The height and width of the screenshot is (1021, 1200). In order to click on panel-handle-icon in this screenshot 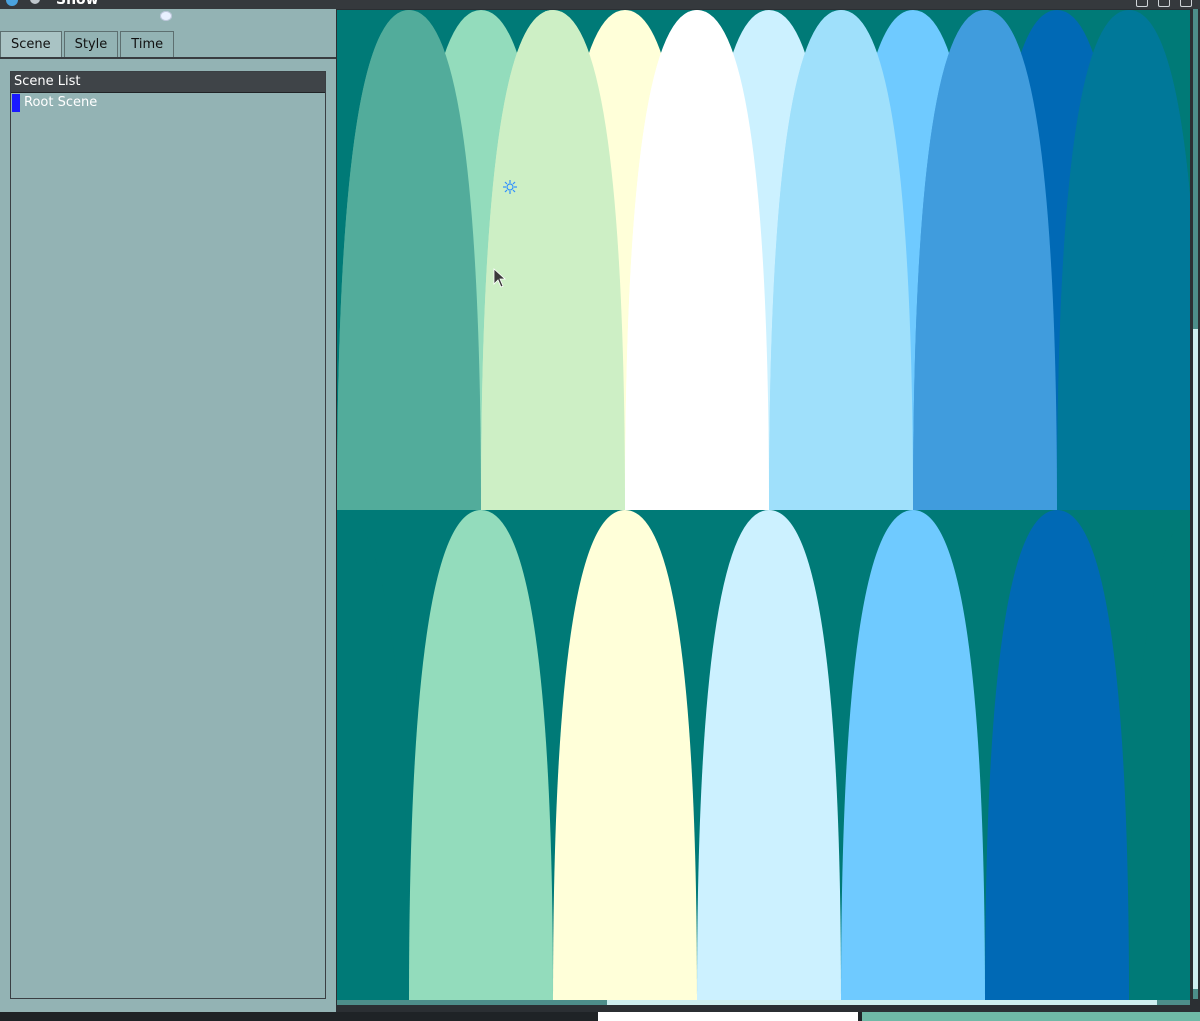, I will do `click(166, 16)`.